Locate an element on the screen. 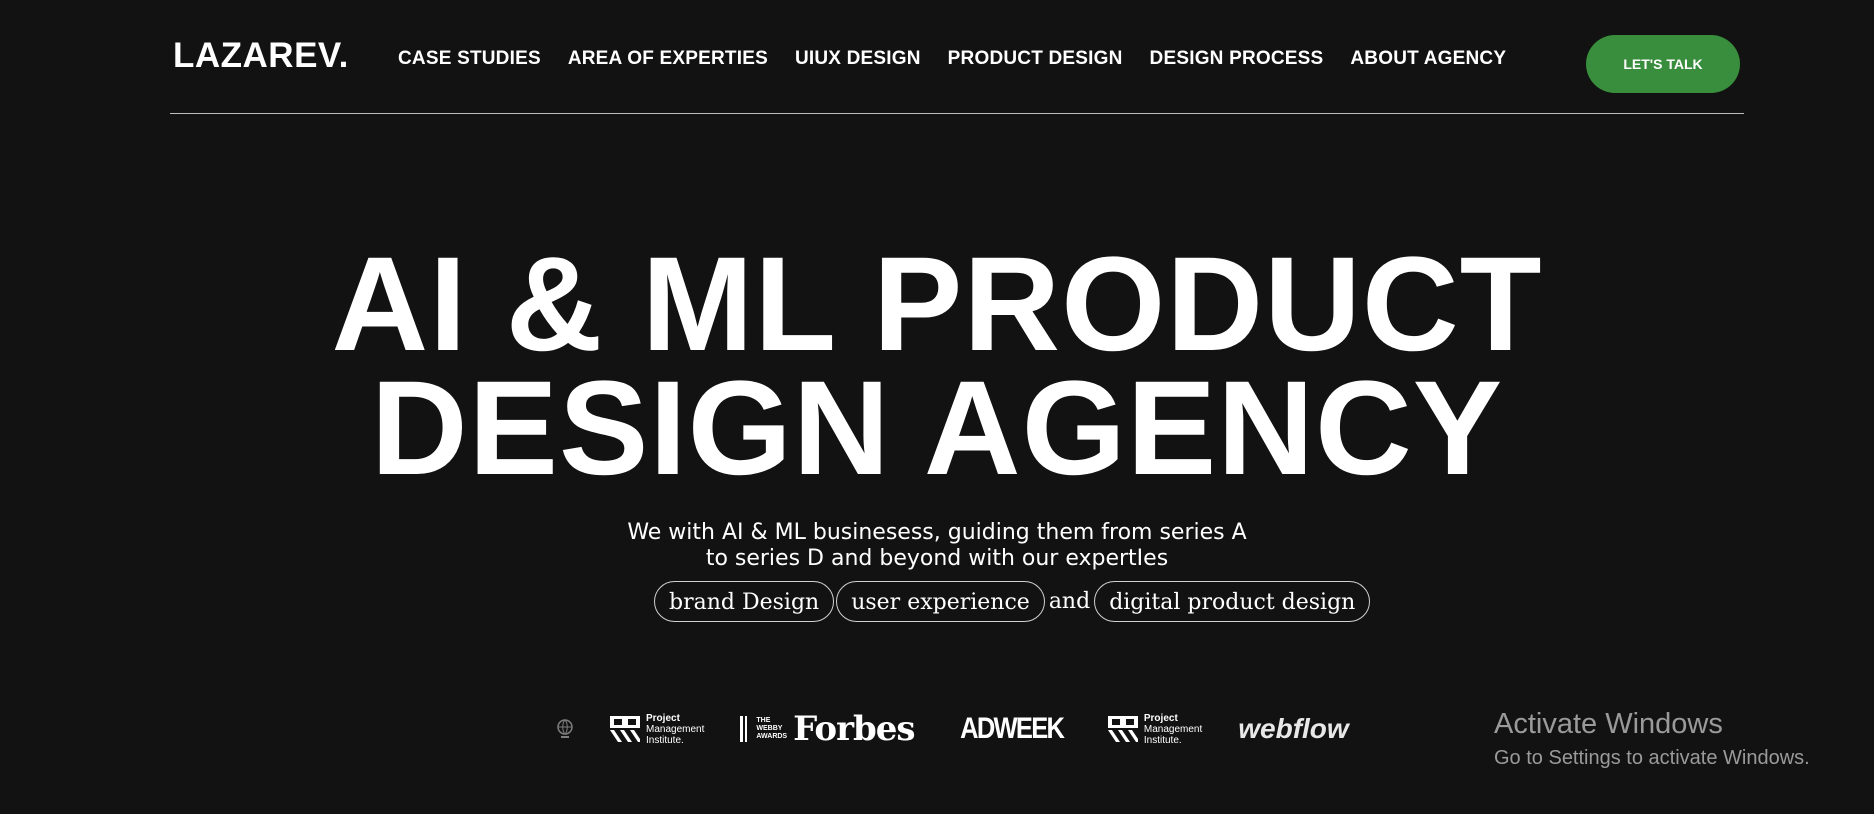  logo-pmi-2: Project Management Institute. is located at coordinates (1155, 729).